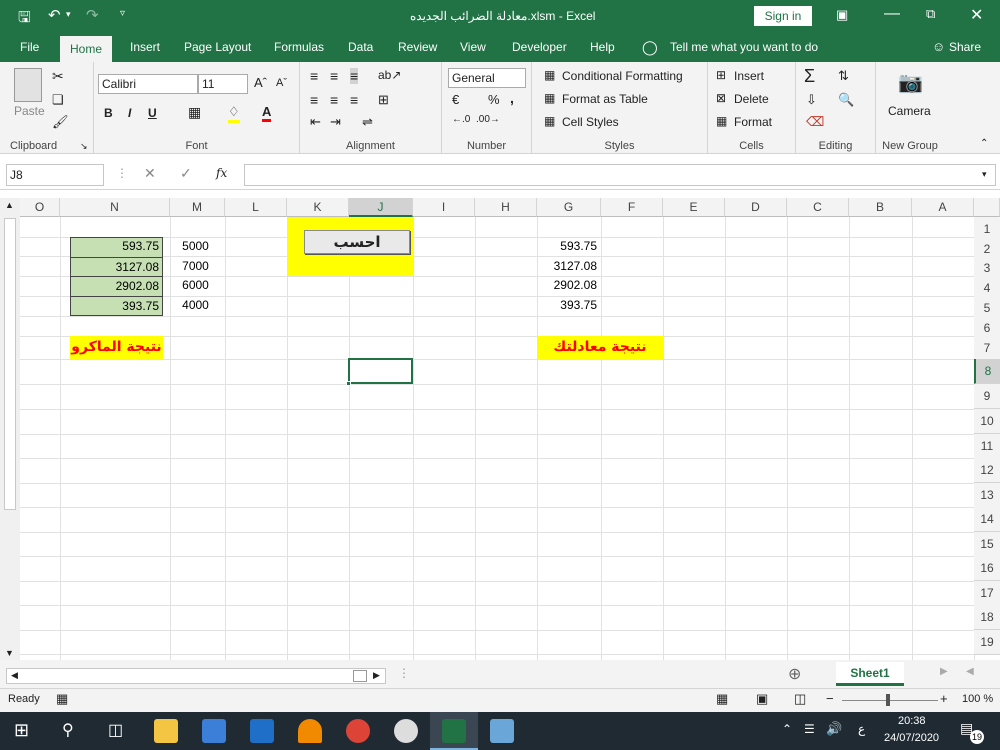 Image resolution: width=1000 pixels, height=750 pixels. Describe the element at coordinates (751, 99) in the screenshot. I see `delete-cells-button: Delete` at that location.